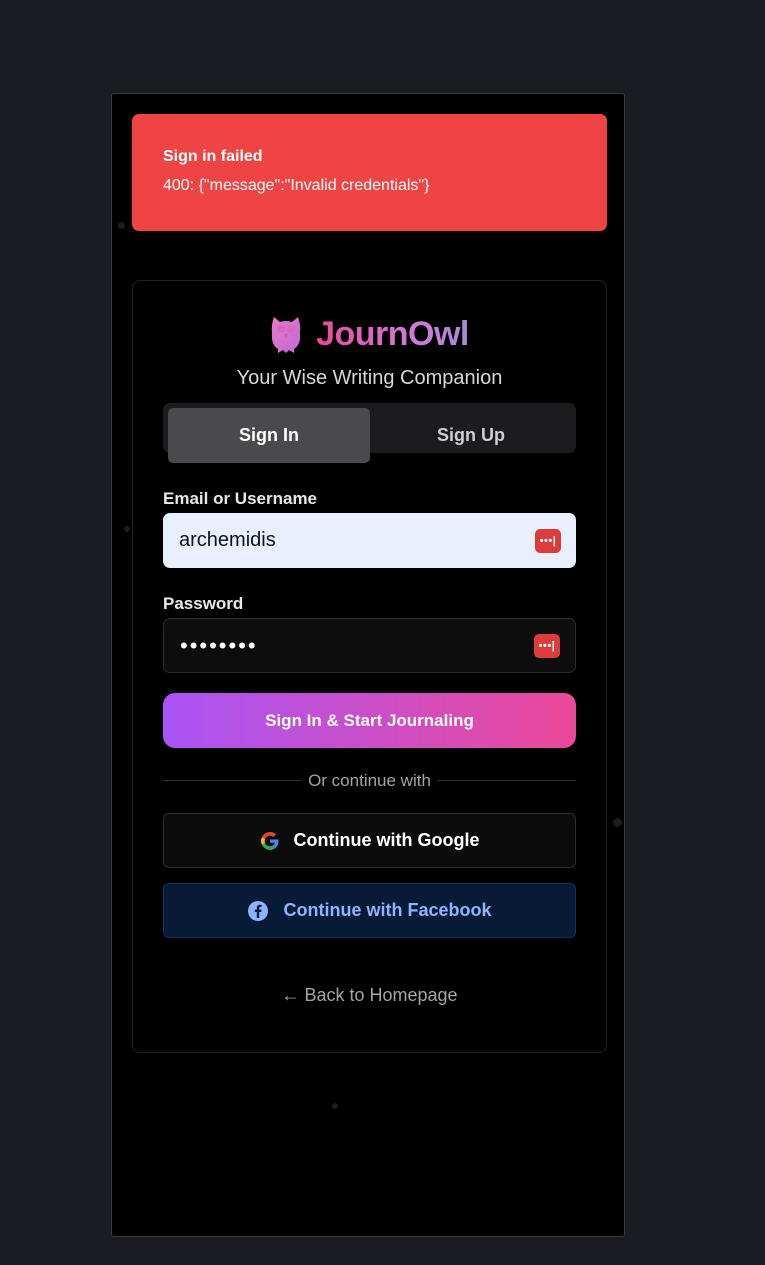  What do you see at coordinates (269, 840) in the screenshot?
I see `google-icon` at bounding box center [269, 840].